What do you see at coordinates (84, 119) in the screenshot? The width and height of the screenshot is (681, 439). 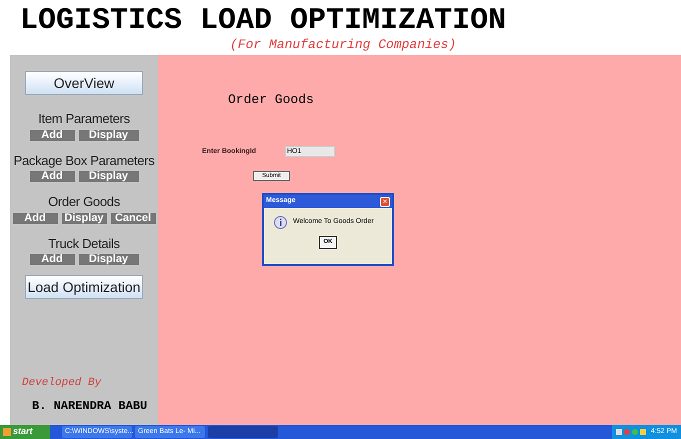 I see `section-label: Item Parameters` at bounding box center [84, 119].